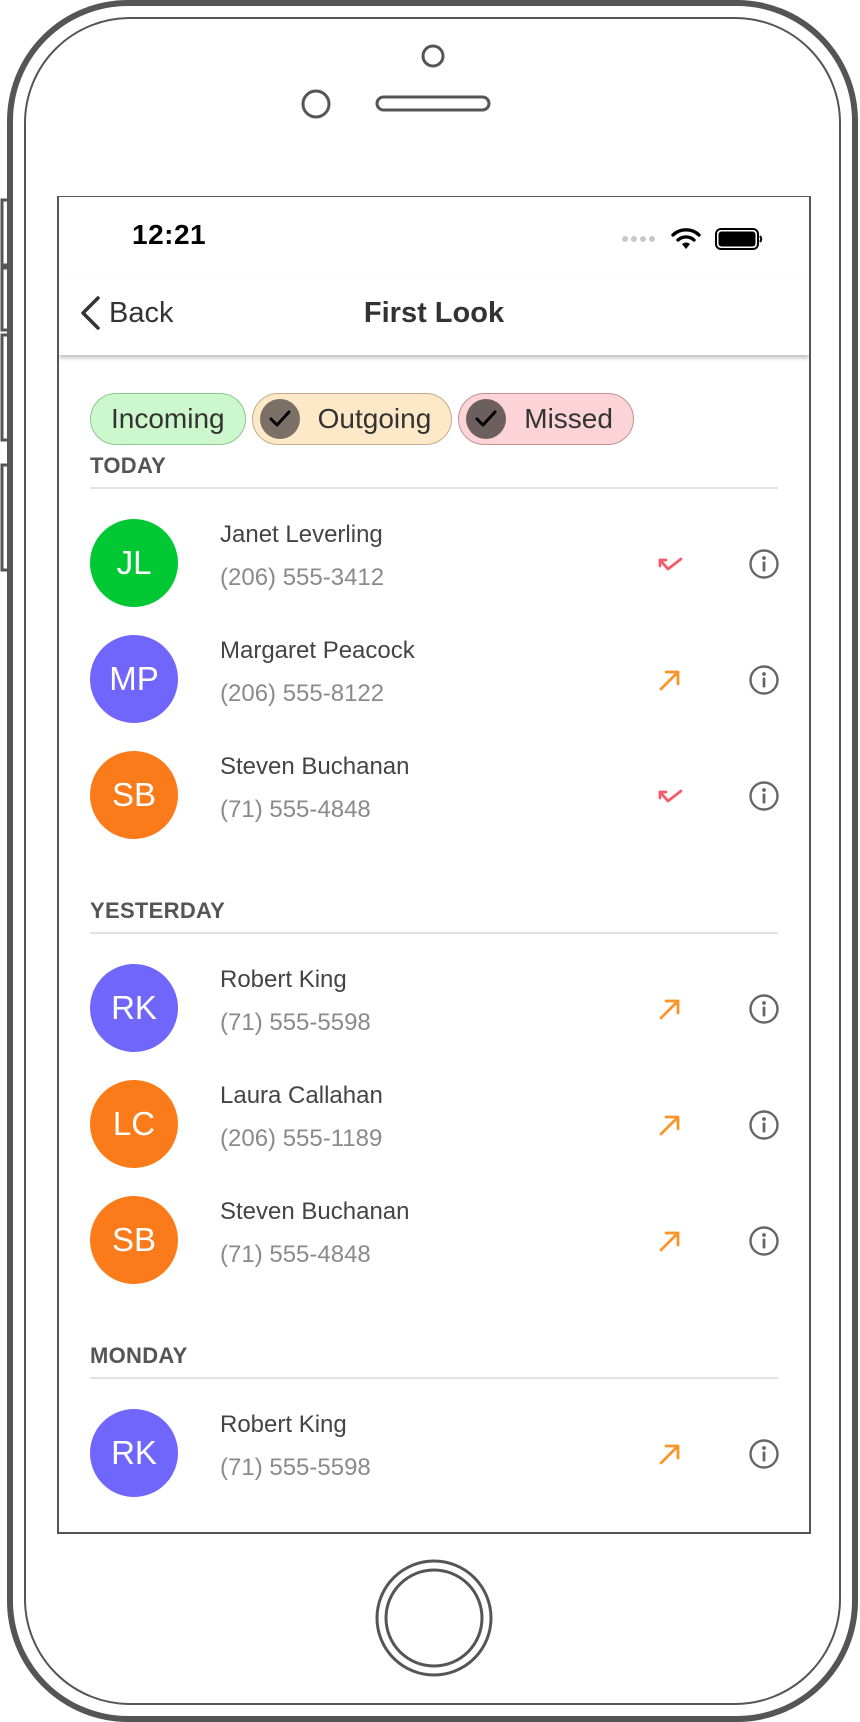 The image size is (860, 1722). What do you see at coordinates (739, 239) in the screenshot?
I see `battery-icon` at bounding box center [739, 239].